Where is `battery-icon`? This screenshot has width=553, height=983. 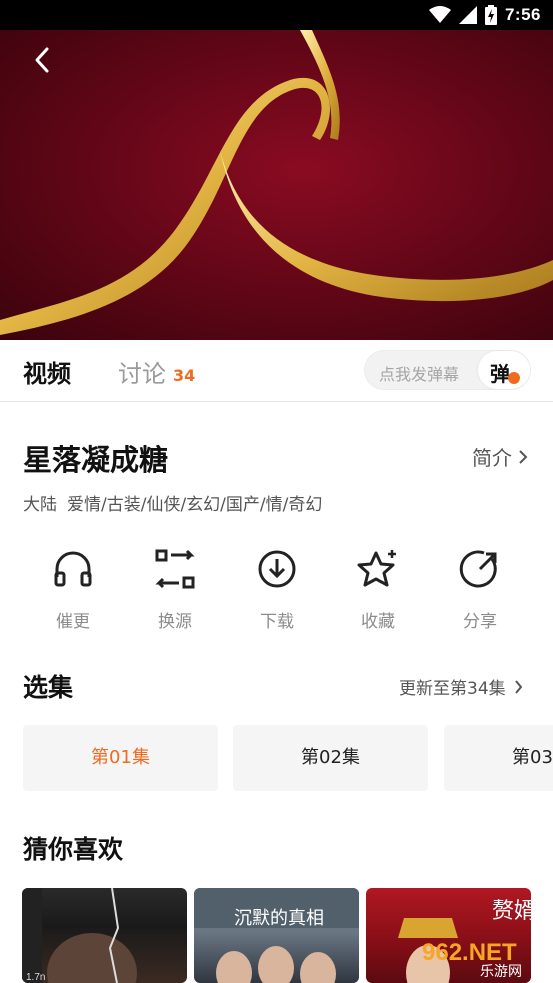
battery-icon is located at coordinates (490, 15).